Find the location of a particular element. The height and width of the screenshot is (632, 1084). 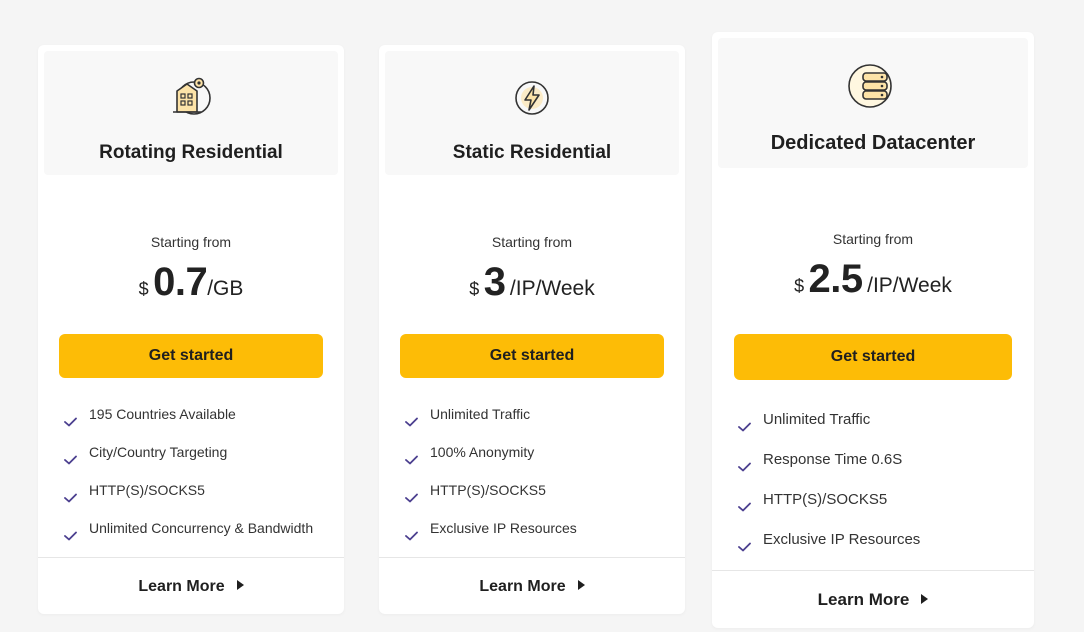

price: $ 0.7/GB is located at coordinates (191, 282).